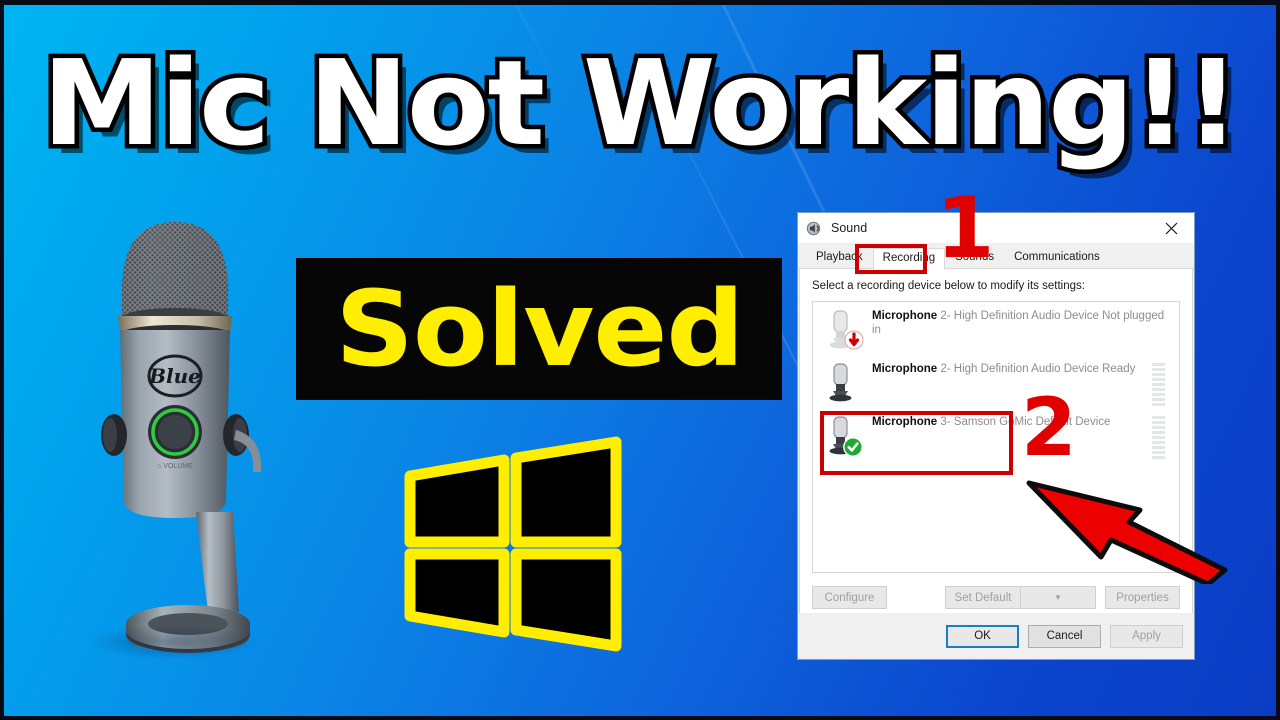 The image size is (1280, 720). Describe the element at coordinates (982, 636) in the screenshot. I see `ok-button: OK` at that location.